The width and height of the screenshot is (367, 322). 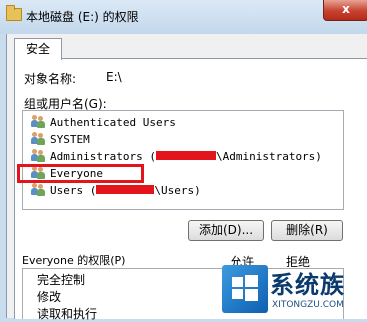 What do you see at coordinates (307, 230) in the screenshot?
I see `remove-button: 删除(R)` at bounding box center [307, 230].